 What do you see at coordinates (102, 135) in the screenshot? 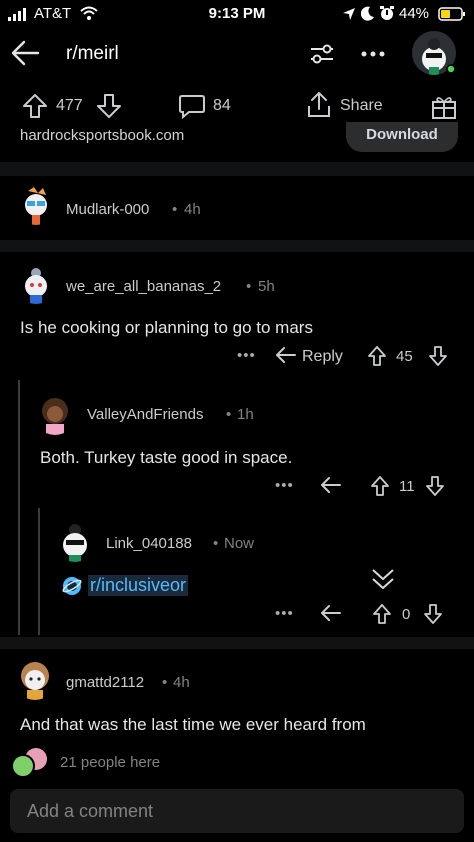
I see `ad-domain: hardrocksportsbook.com` at bounding box center [102, 135].